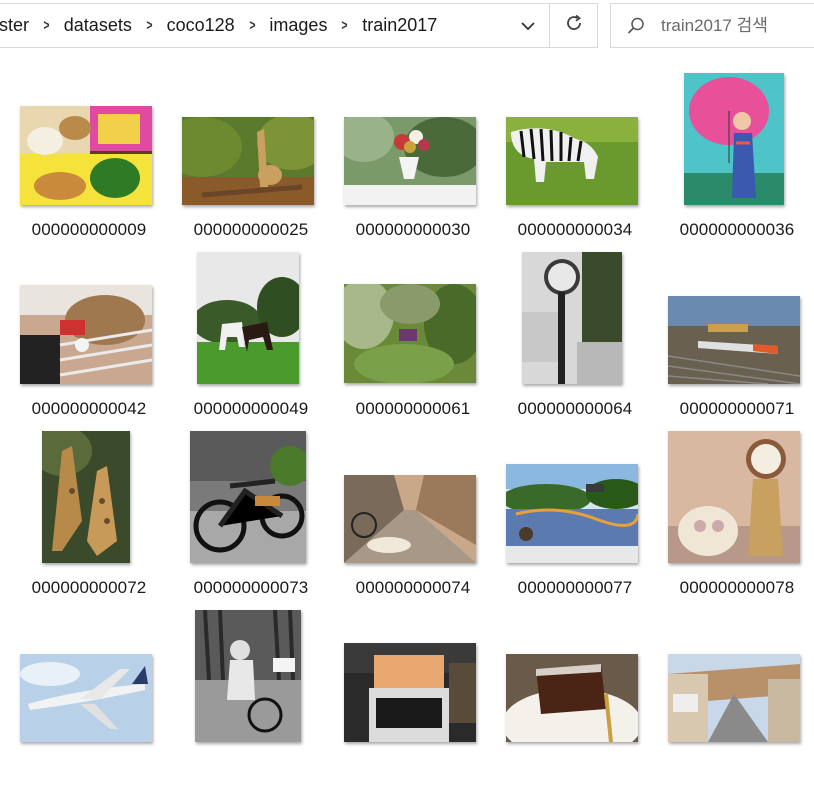 The image size is (814, 787). I want to click on file-item: 000000000064, so click(575, 340).